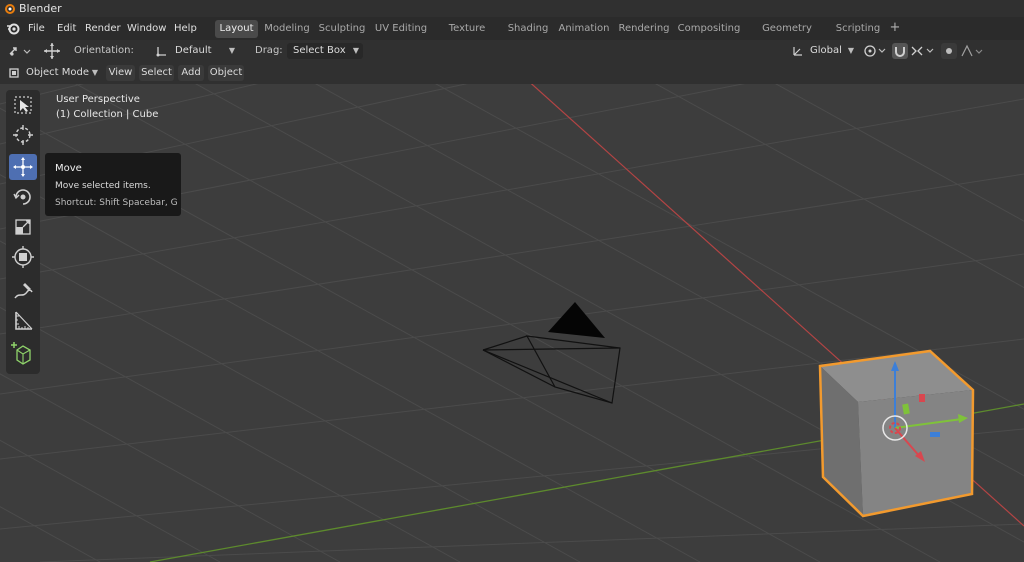  Describe the element at coordinates (36, 28) in the screenshot. I see `menu-file: File` at that location.